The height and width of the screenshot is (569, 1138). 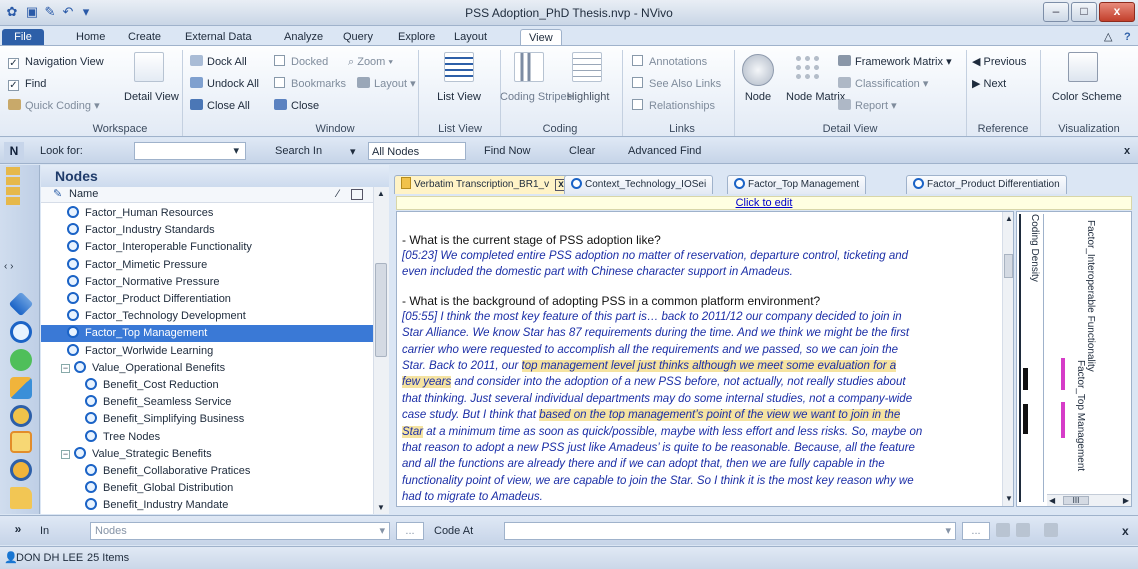 I want to click on zoom-button: ⌕ Zoom ▾, so click(x=370, y=62).